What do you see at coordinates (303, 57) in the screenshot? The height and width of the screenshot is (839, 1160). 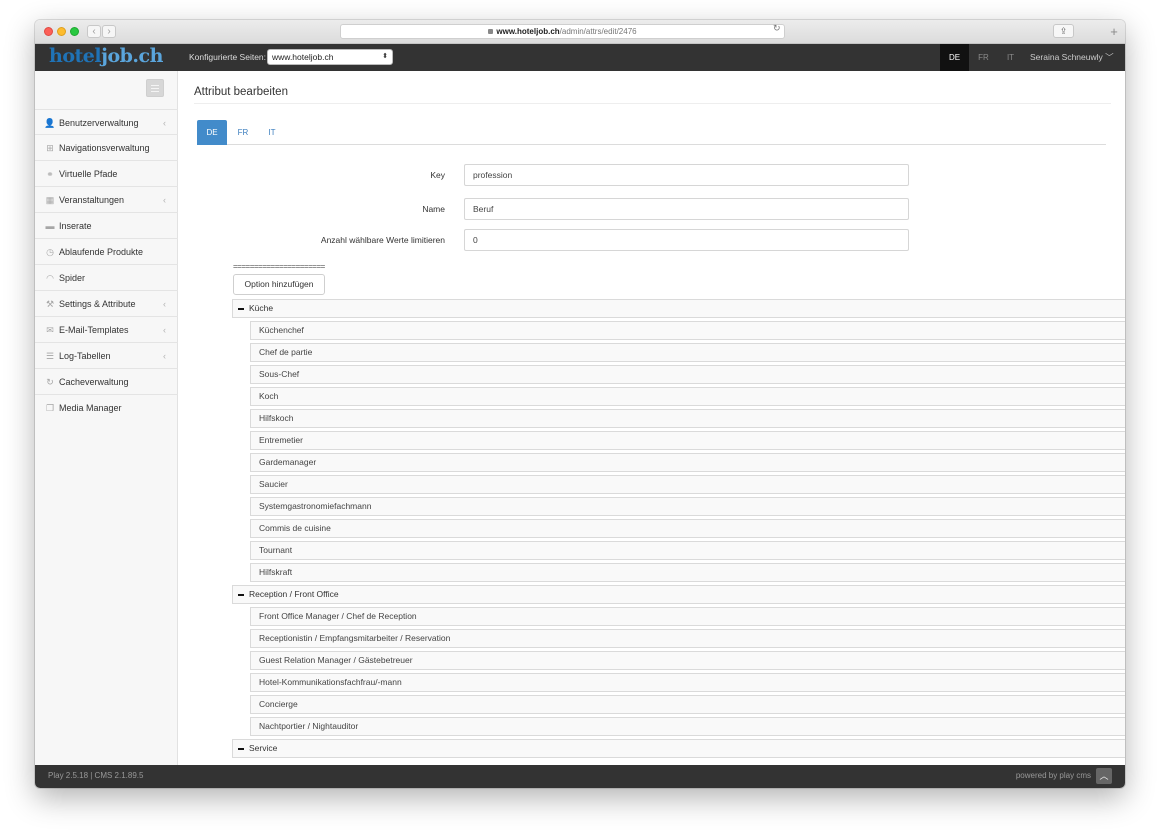 I see `site-select-value: www.hoteljob.ch` at bounding box center [303, 57].